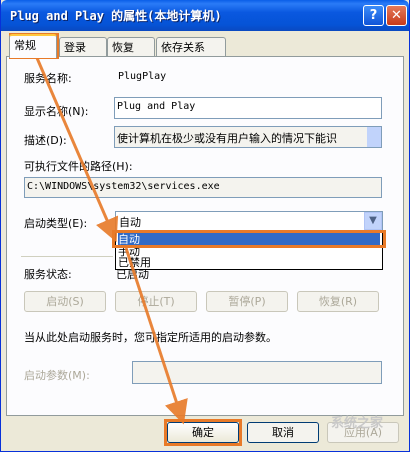 The width and height of the screenshot is (410, 452). I want to click on watermark: 系统之家, so click(357, 423).